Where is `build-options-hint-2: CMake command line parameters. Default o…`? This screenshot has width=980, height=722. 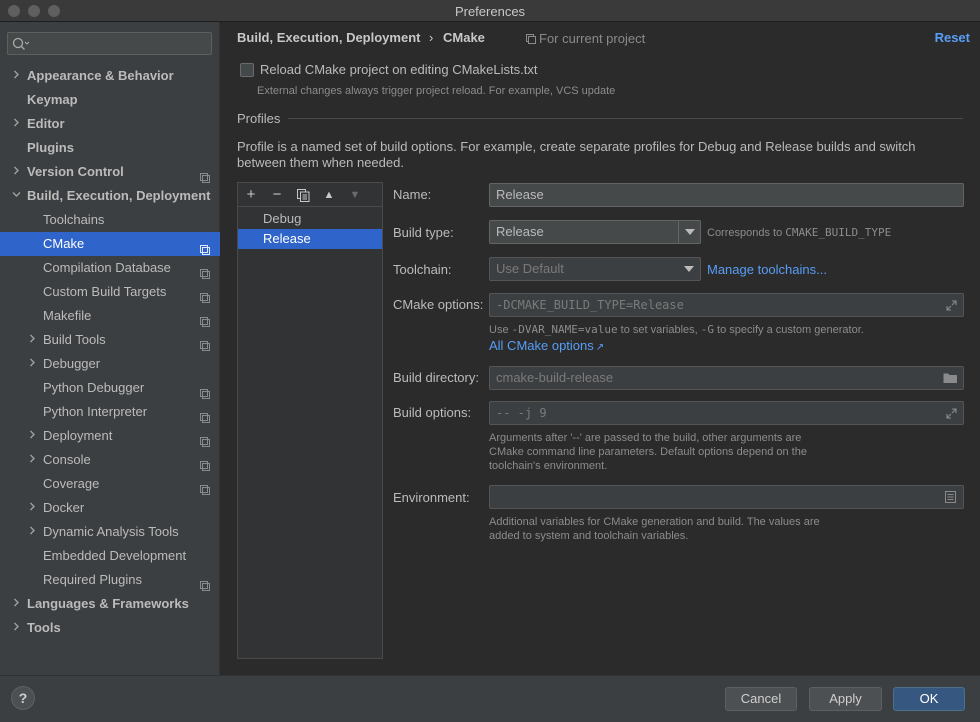
build-options-hint-2: CMake command line parameters. Default o… is located at coordinates (648, 452).